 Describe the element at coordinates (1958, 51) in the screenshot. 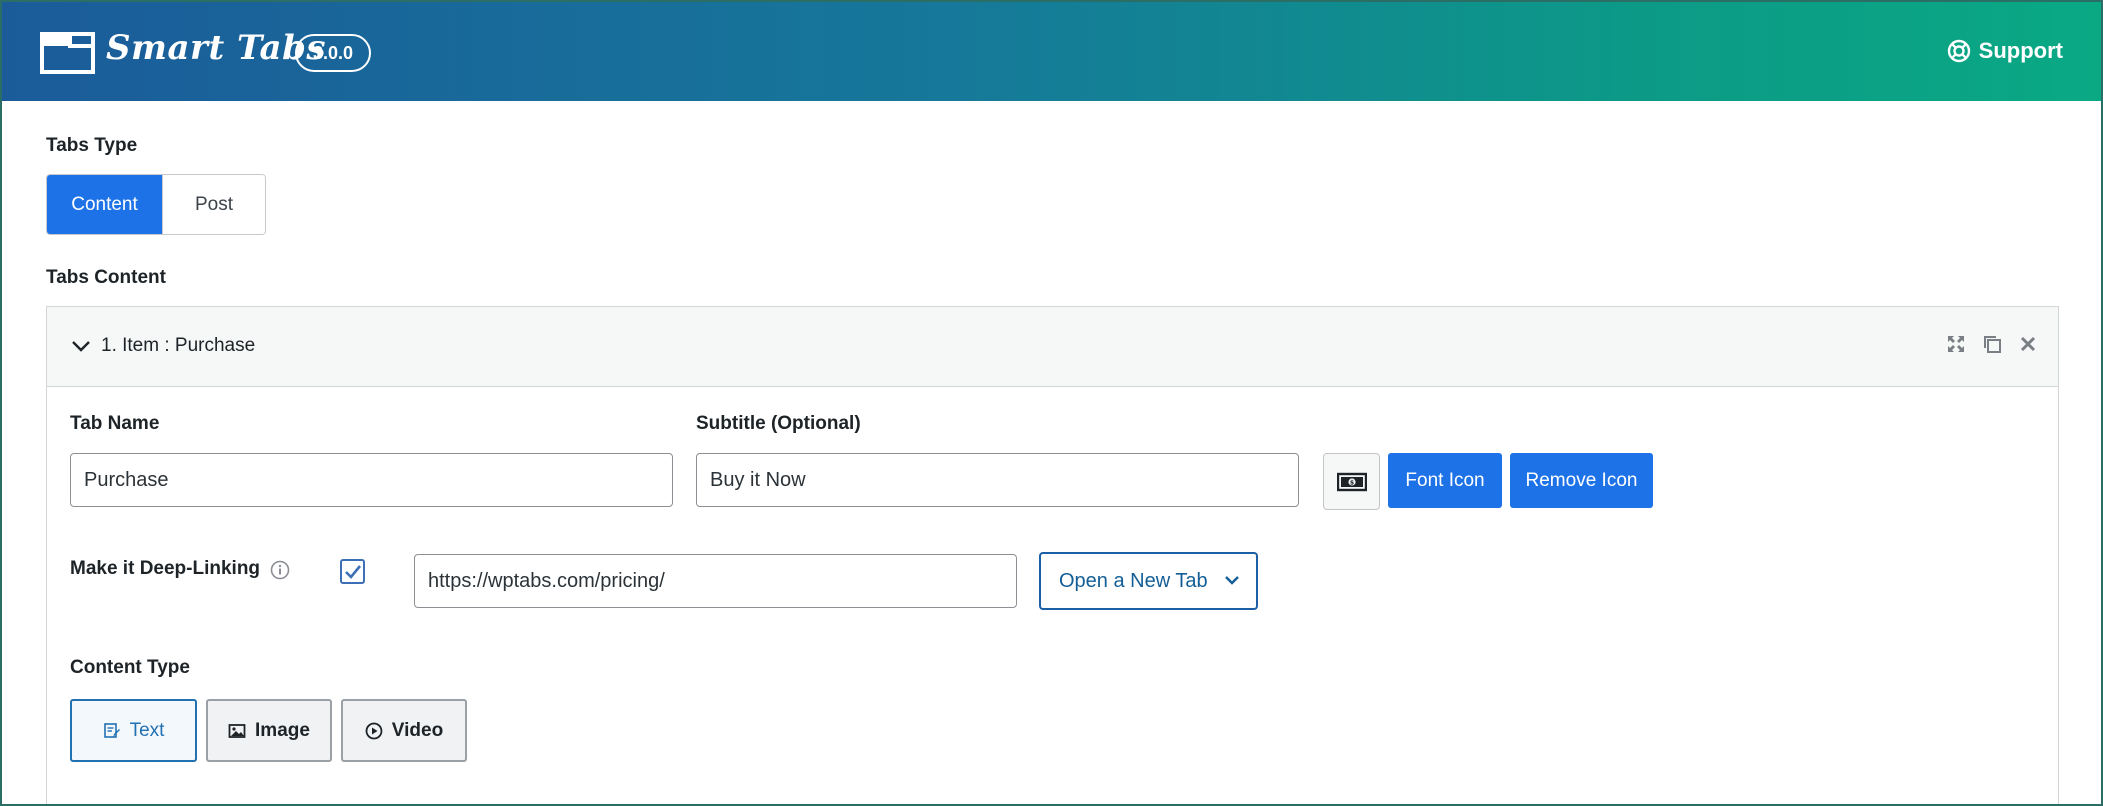

I see `lifebuoy-icon` at that location.